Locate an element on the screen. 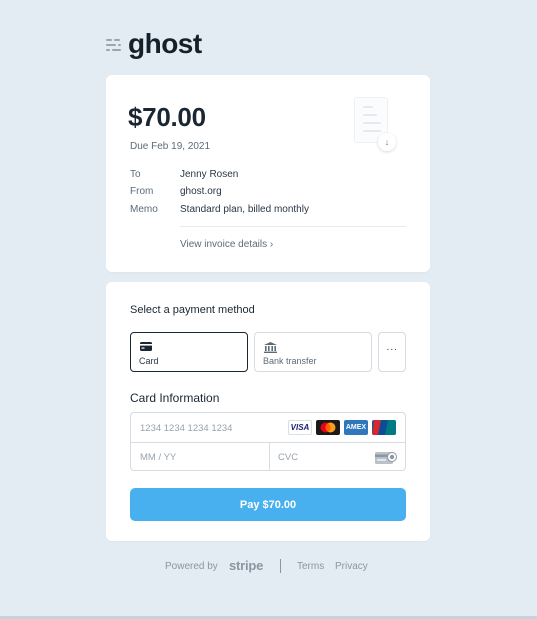  memo-label: Memo is located at coordinates (144, 209).